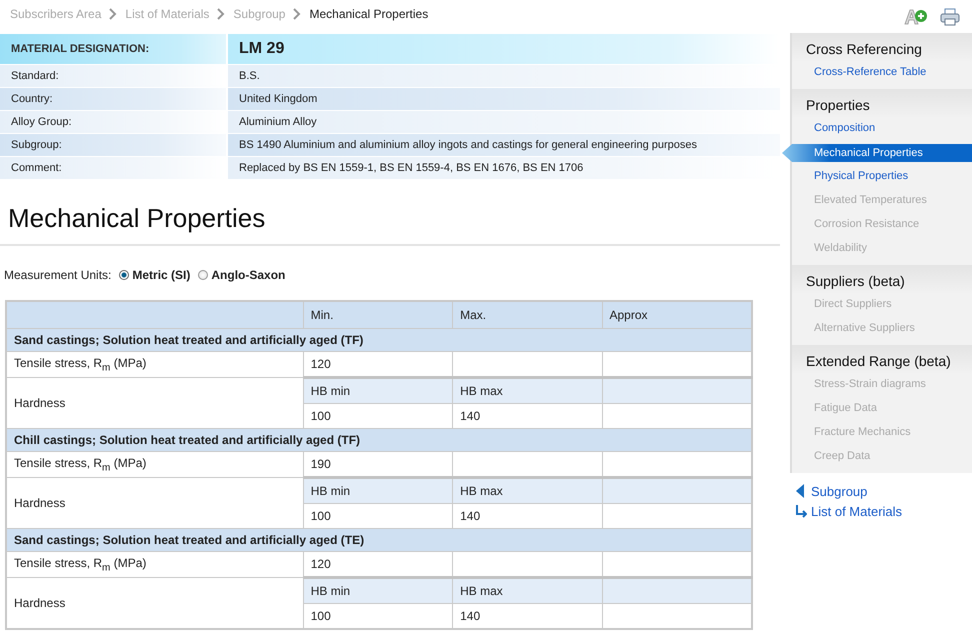 The width and height of the screenshot is (972, 632). What do you see at coordinates (856, 511) in the screenshot?
I see `nav-link: List of Materials` at bounding box center [856, 511].